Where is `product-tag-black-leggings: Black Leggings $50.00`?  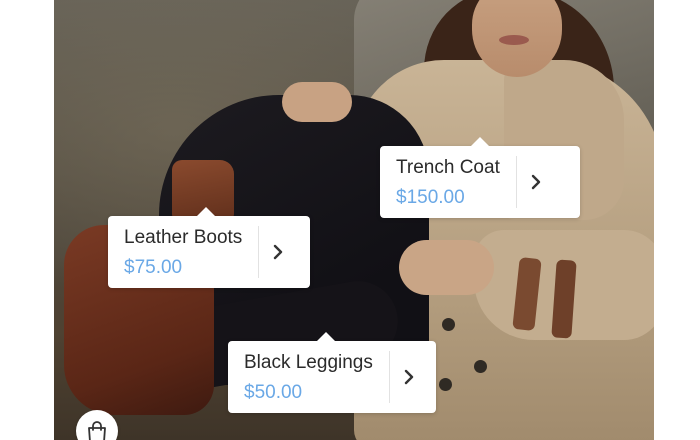 product-tag-black-leggings: Black Leggings $50.00 is located at coordinates (332, 372).